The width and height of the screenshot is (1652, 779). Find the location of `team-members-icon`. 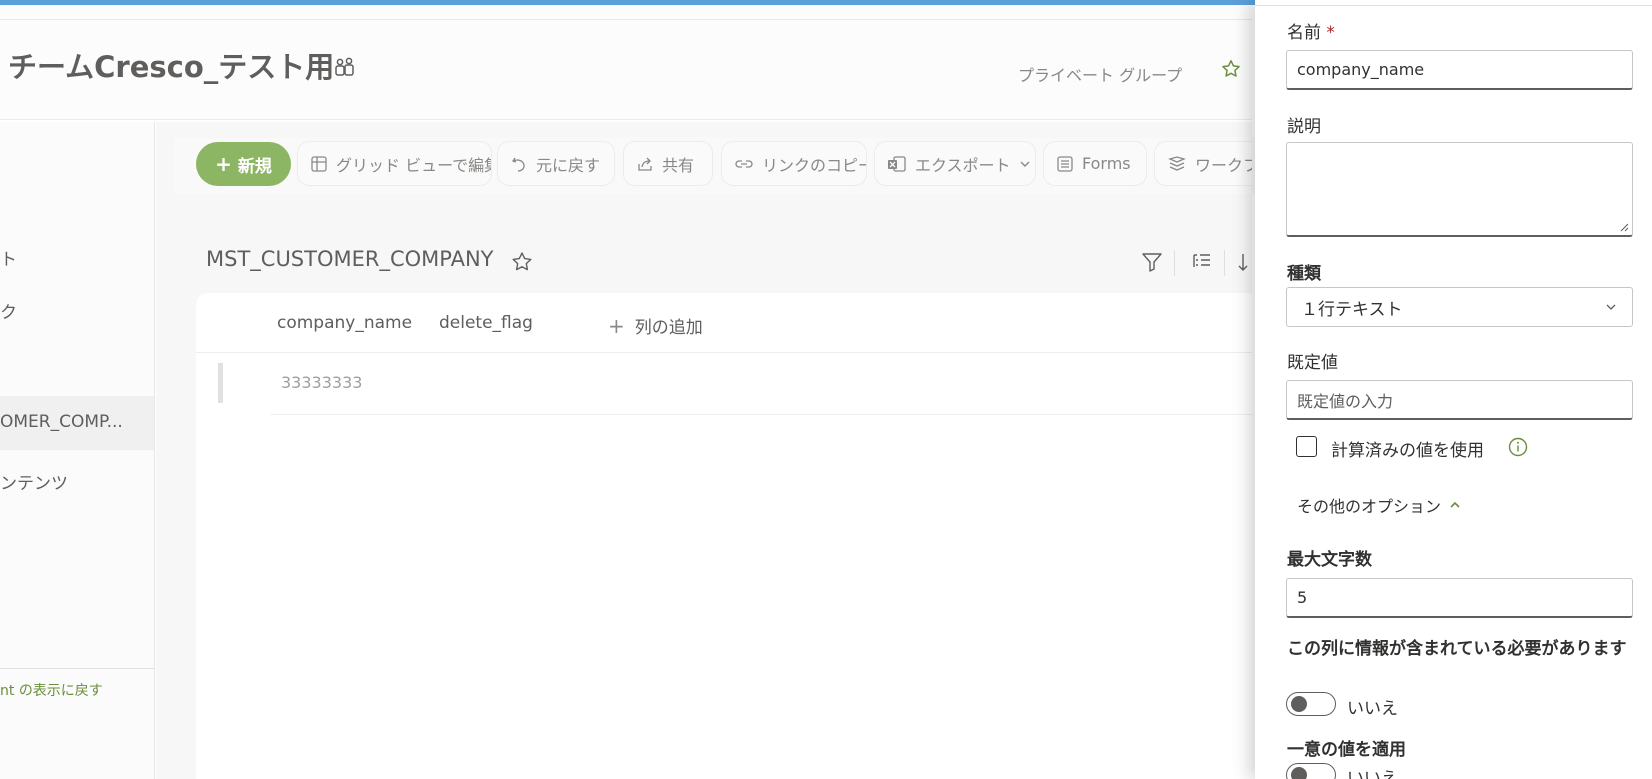

team-members-icon is located at coordinates (345, 67).